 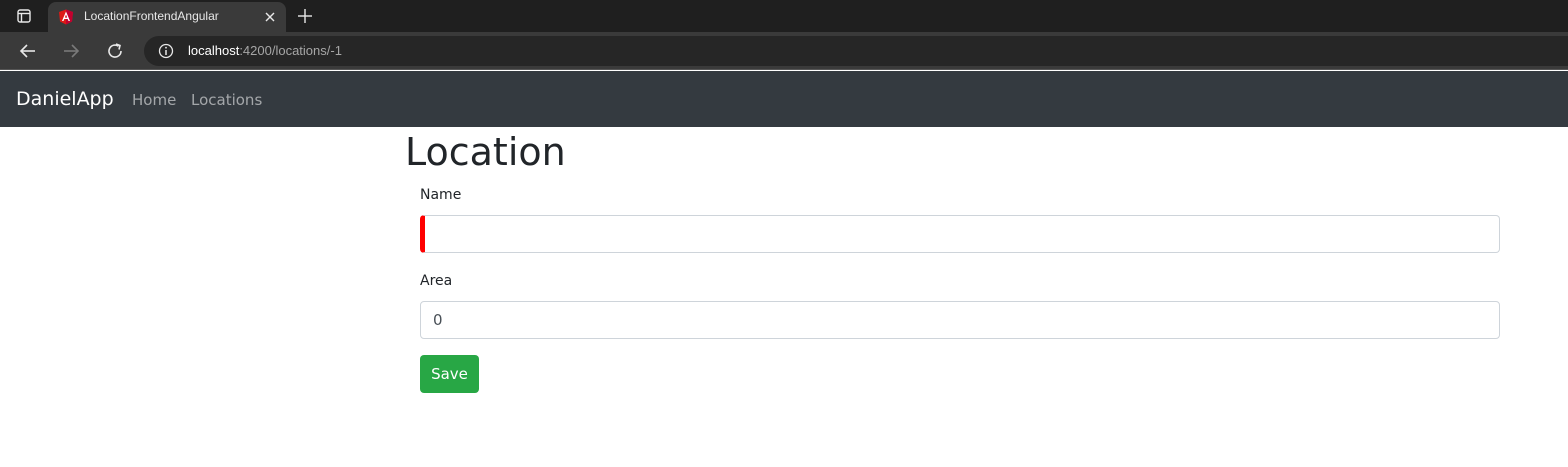 I want to click on url-host: localhost, so click(x=214, y=50).